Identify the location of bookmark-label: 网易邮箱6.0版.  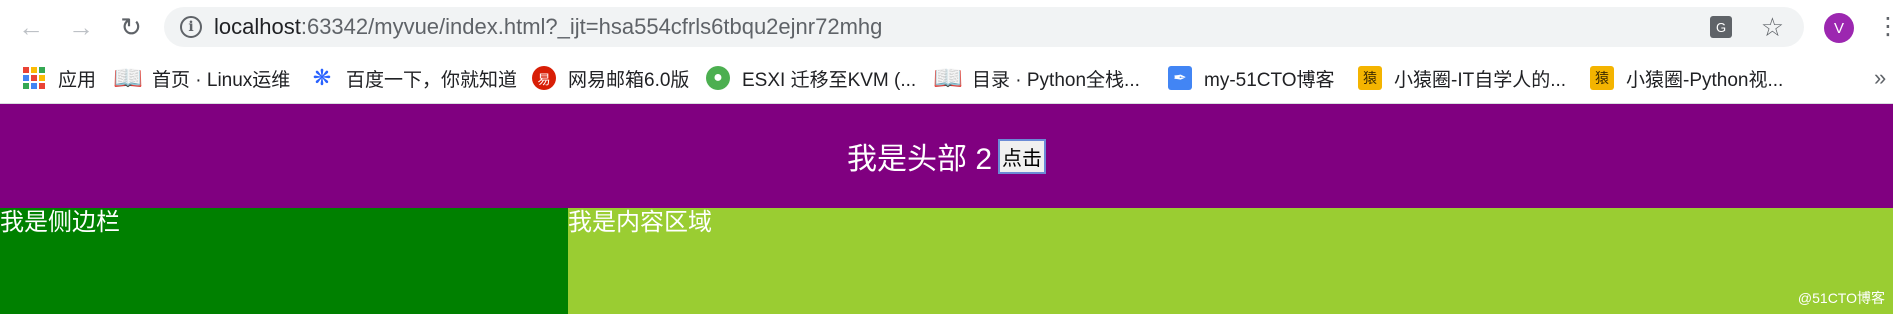
(629, 80).